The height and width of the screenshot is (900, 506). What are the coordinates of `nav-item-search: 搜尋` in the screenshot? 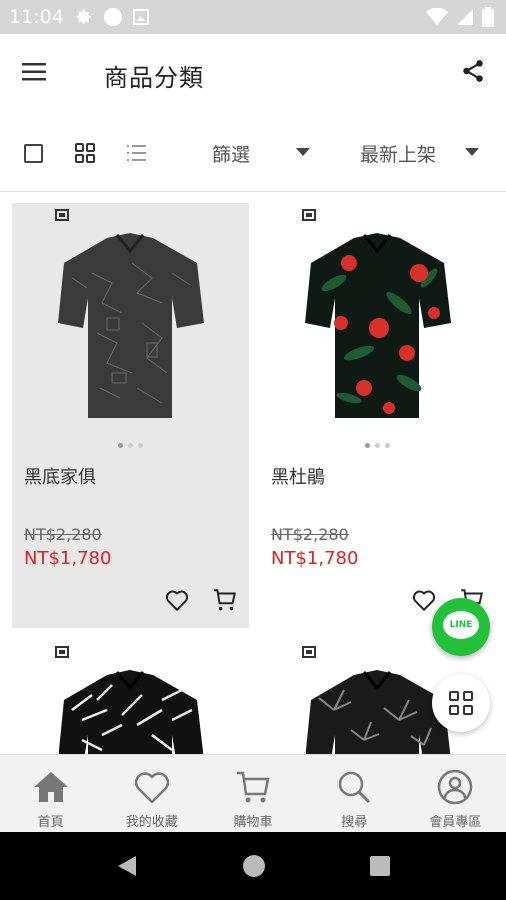 It's located at (354, 793).